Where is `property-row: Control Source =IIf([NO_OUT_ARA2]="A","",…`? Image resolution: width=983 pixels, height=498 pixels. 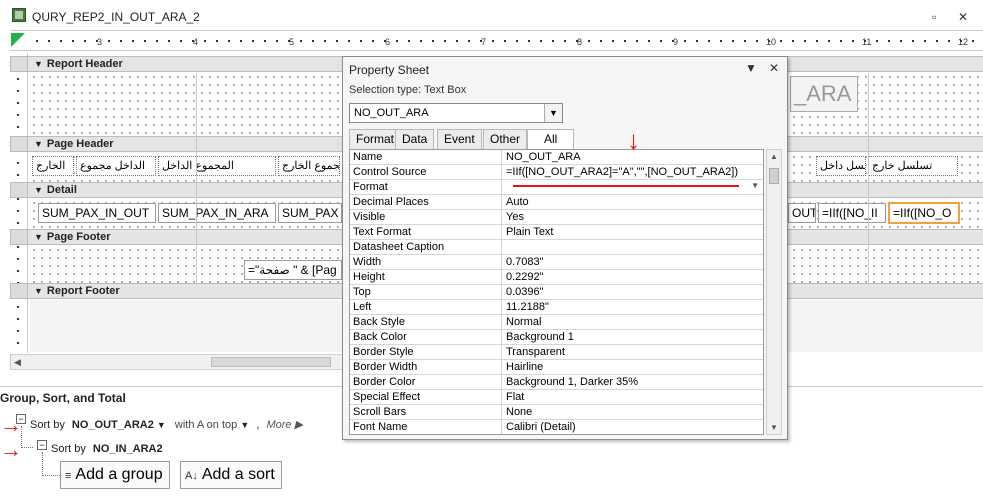
property-row: Control Source =IIf([NO_OUT_ARA2]="A","",… is located at coordinates (556, 172).